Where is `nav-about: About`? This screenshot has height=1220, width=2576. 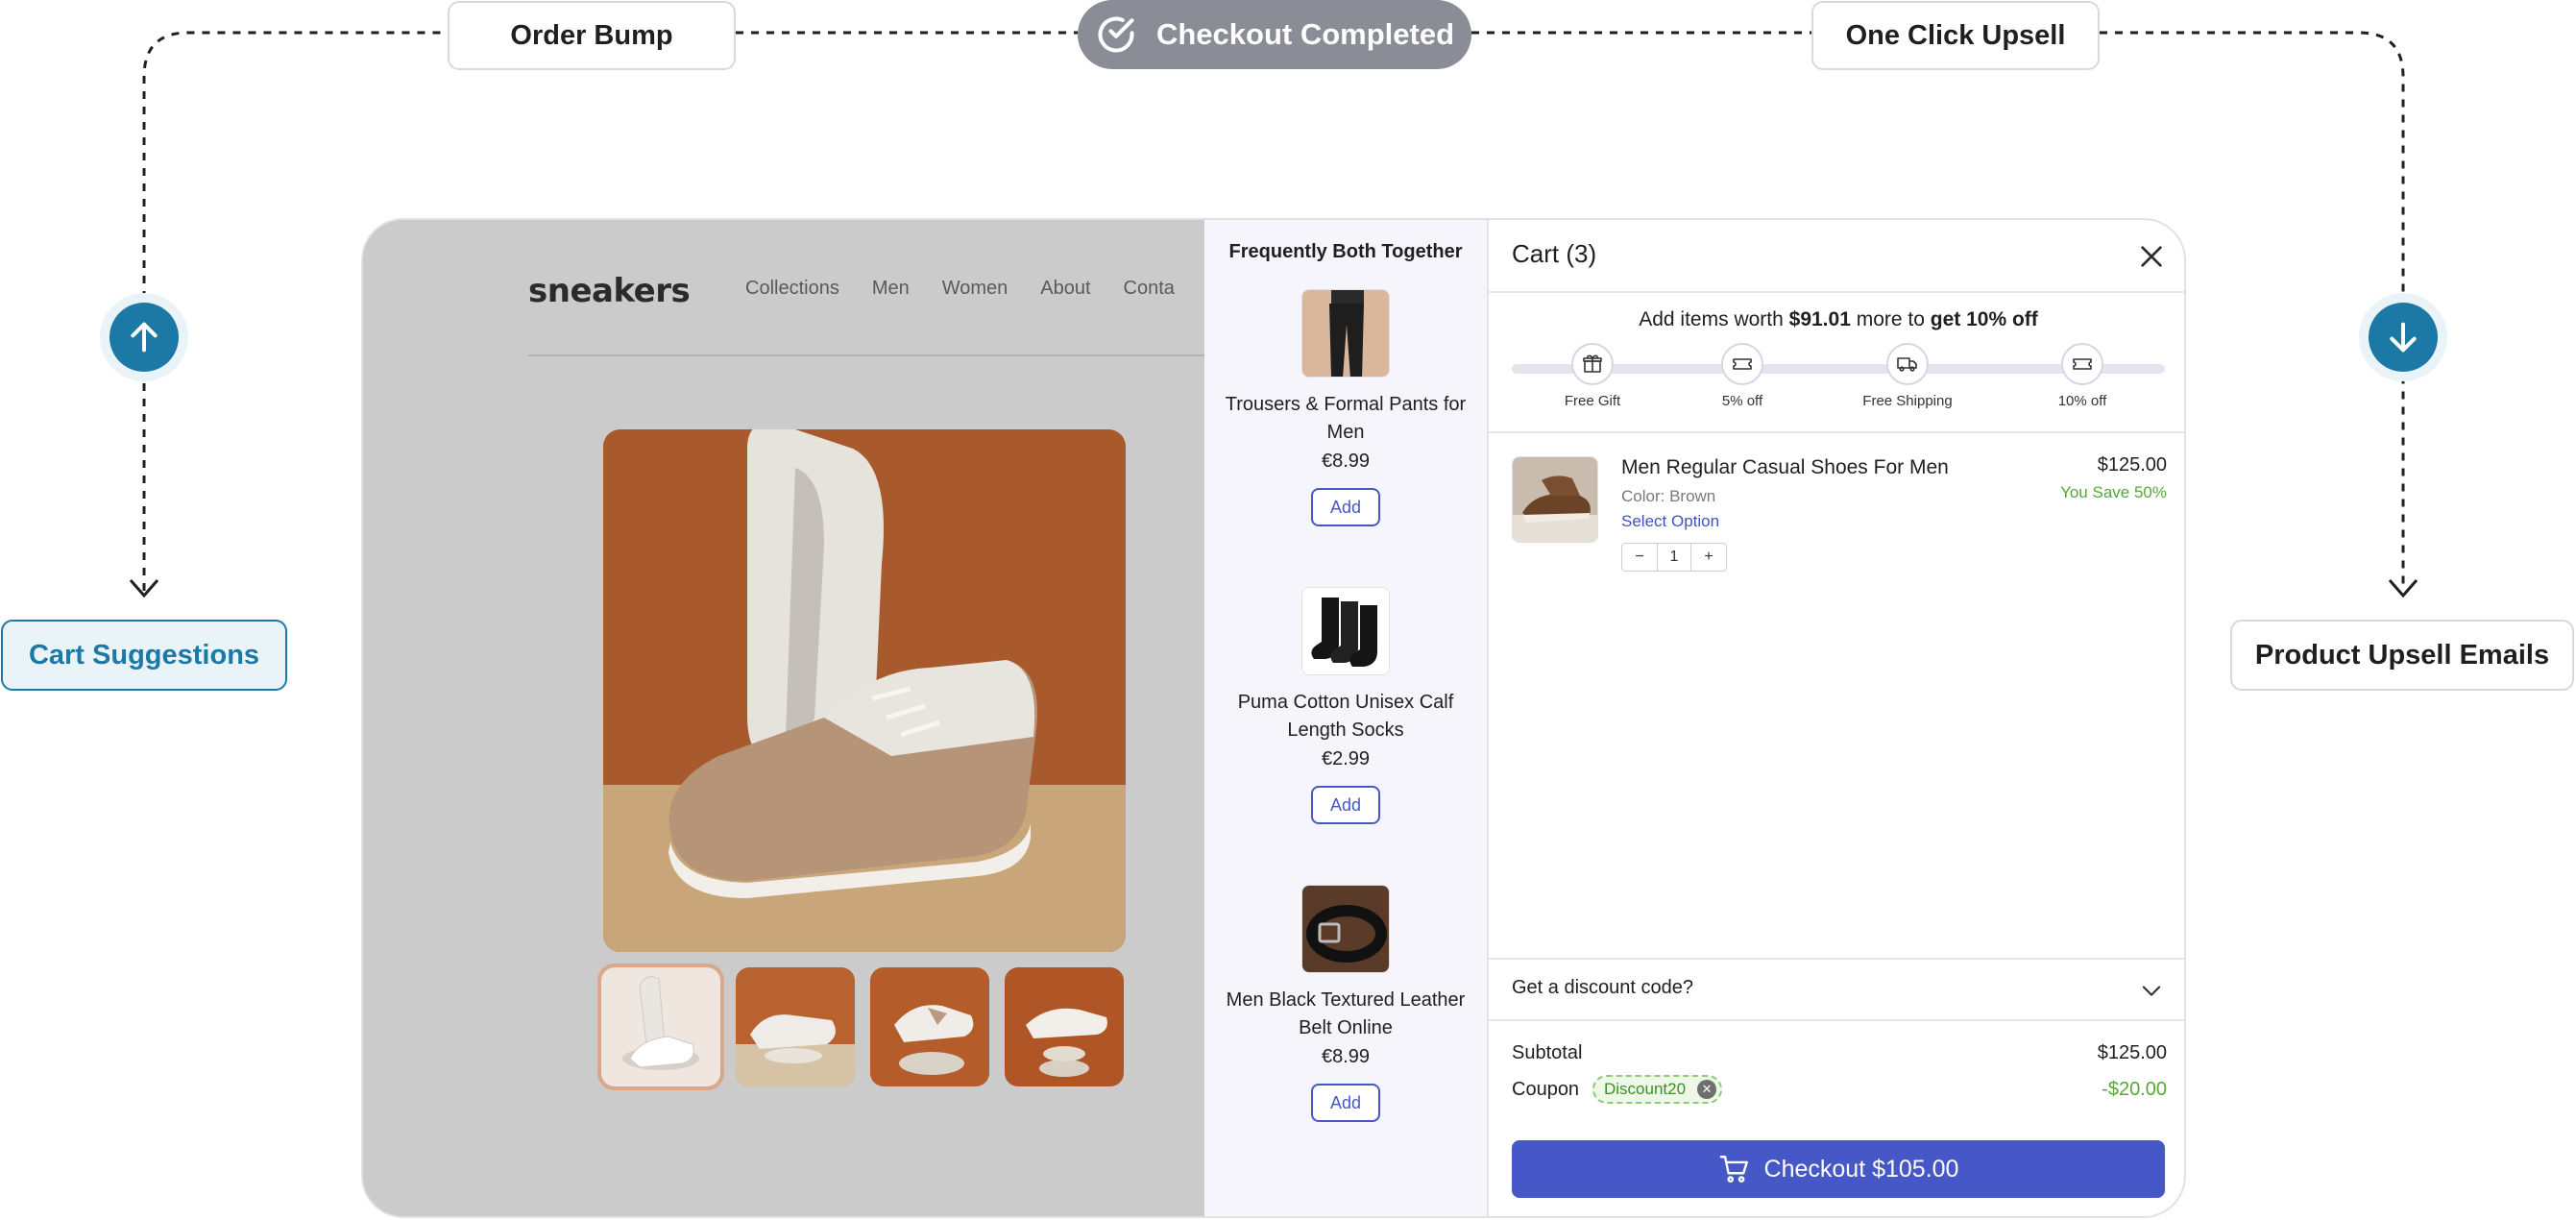 nav-about: About is located at coordinates (1065, 289).